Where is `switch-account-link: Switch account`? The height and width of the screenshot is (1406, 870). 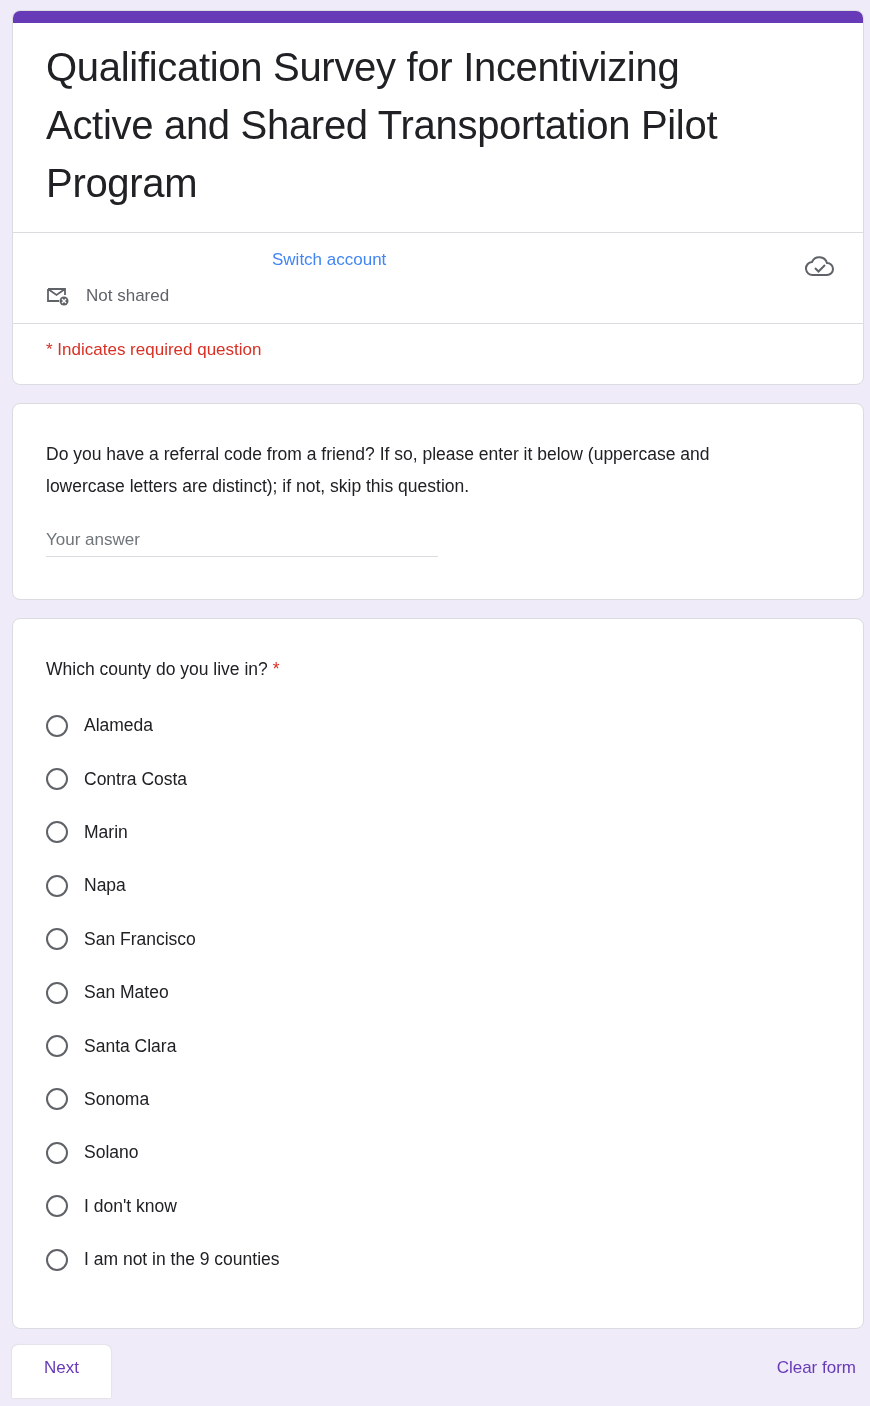
switch-account-link: Switch account is located at coordinates (329, 260).